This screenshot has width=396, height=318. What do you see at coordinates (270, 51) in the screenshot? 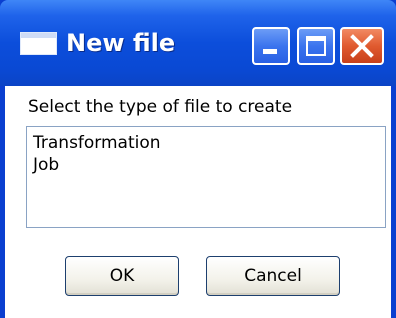
I see `minimize-icon` at bounding box center [270, 51].